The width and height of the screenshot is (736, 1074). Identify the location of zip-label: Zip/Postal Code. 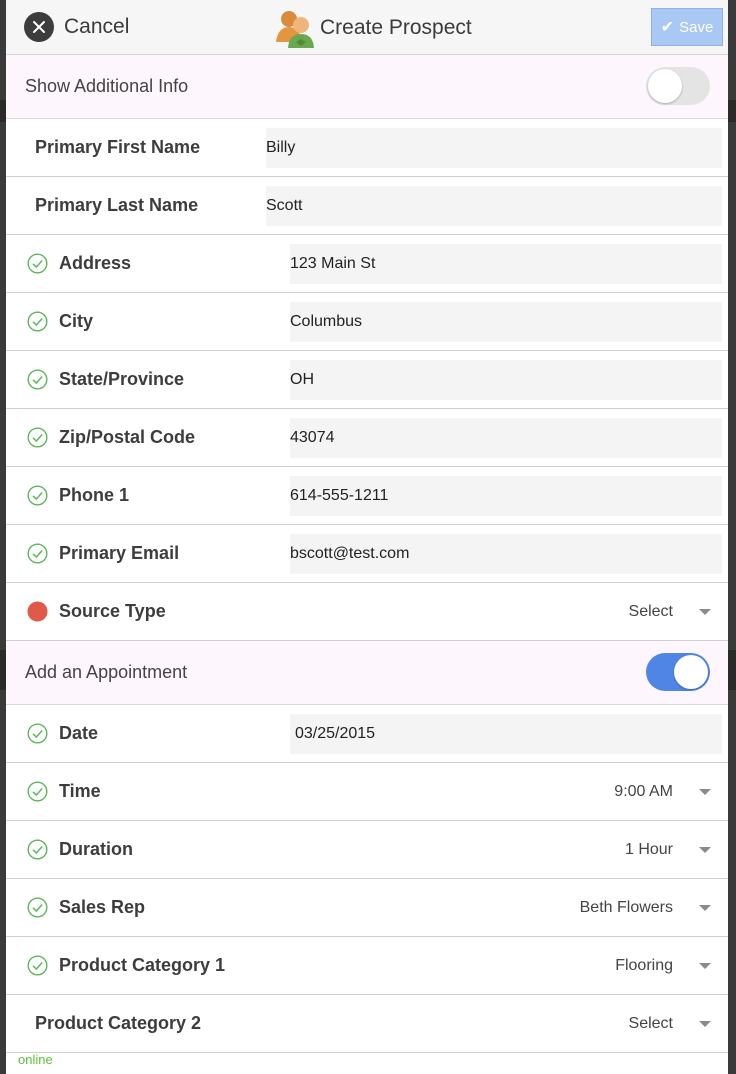
(127, 437).